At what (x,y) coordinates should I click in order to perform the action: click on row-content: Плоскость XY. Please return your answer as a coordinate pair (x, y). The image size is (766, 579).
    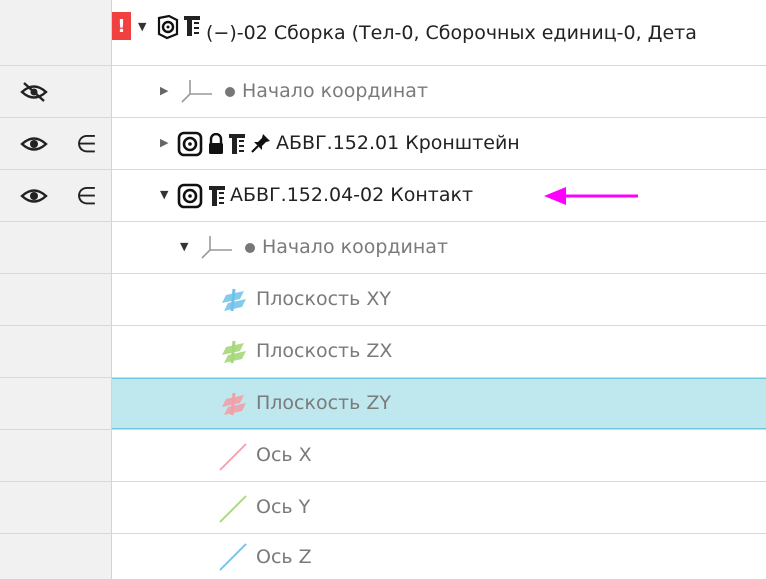
    Looking at the image, I should click on (439, 299).